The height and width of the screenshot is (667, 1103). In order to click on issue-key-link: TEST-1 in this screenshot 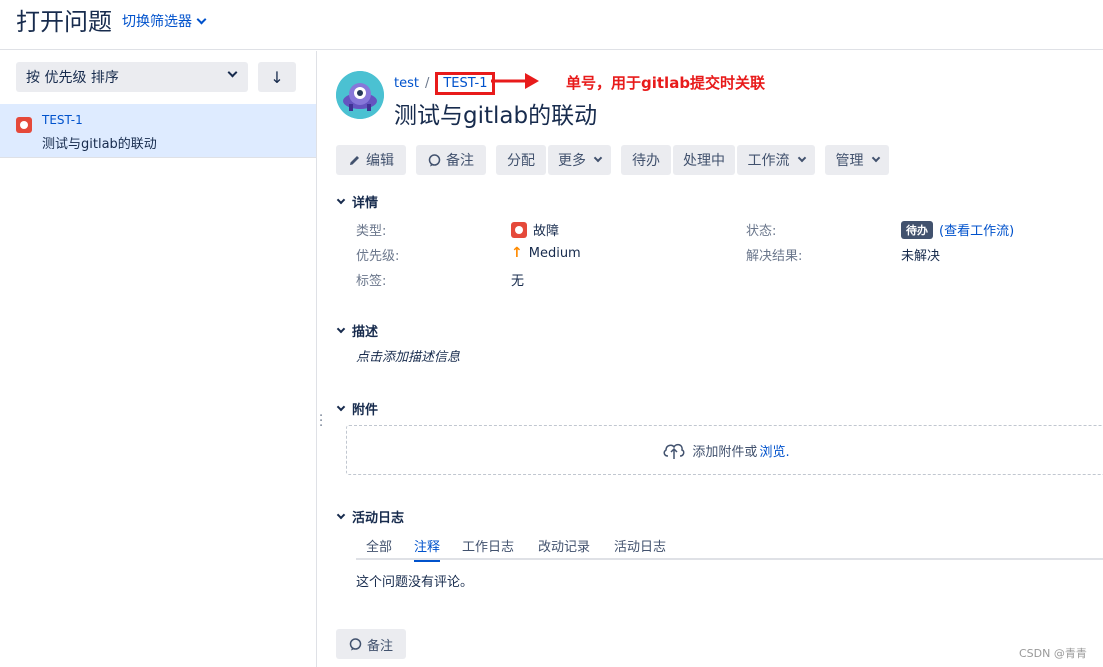, I will do `click(465, 83)`.